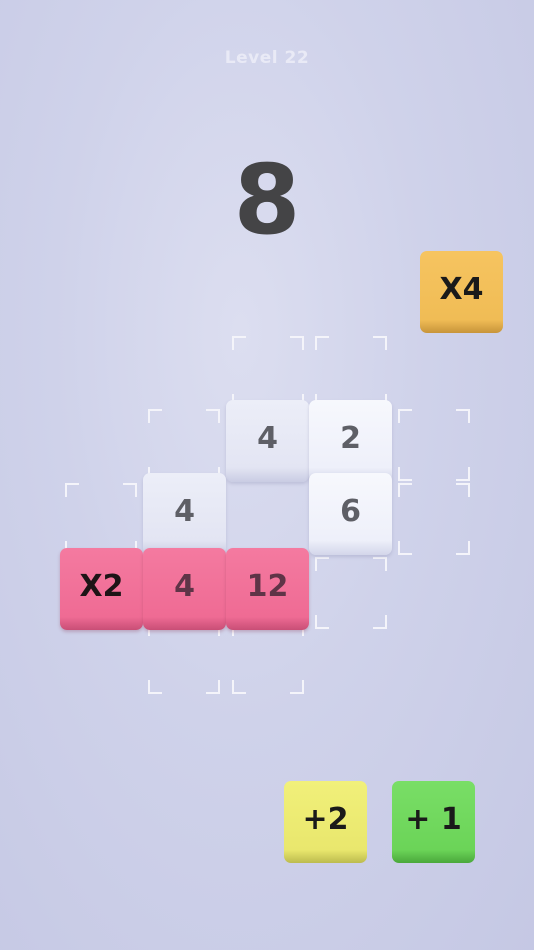 The width and height of the screenshot is (534, 950). Describe the element at coordinates (325, 822) in the screenshot. I see `tray-add-two-tile: +2` at that location.